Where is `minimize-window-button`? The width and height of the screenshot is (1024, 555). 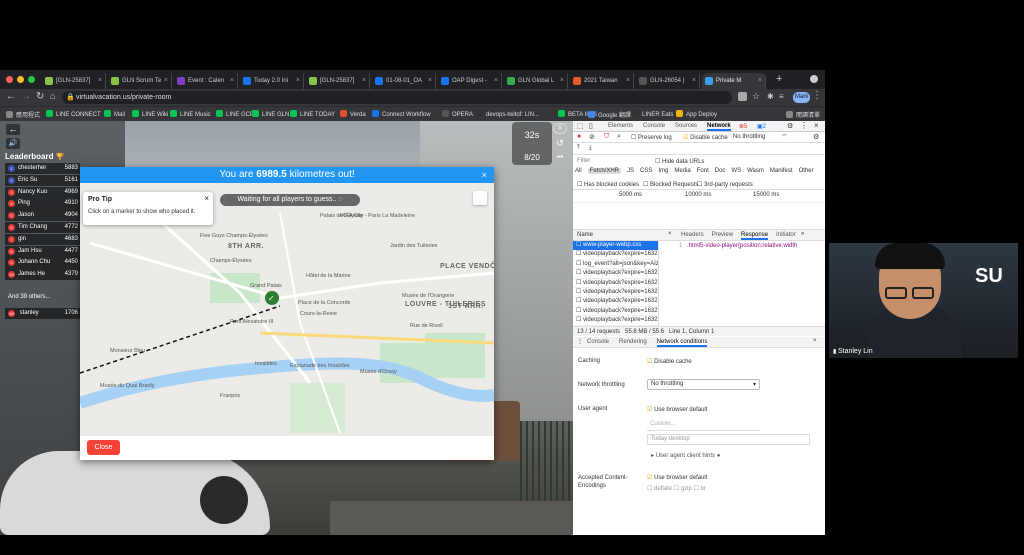
minimize-window-button is located at coordinates (20, 79).